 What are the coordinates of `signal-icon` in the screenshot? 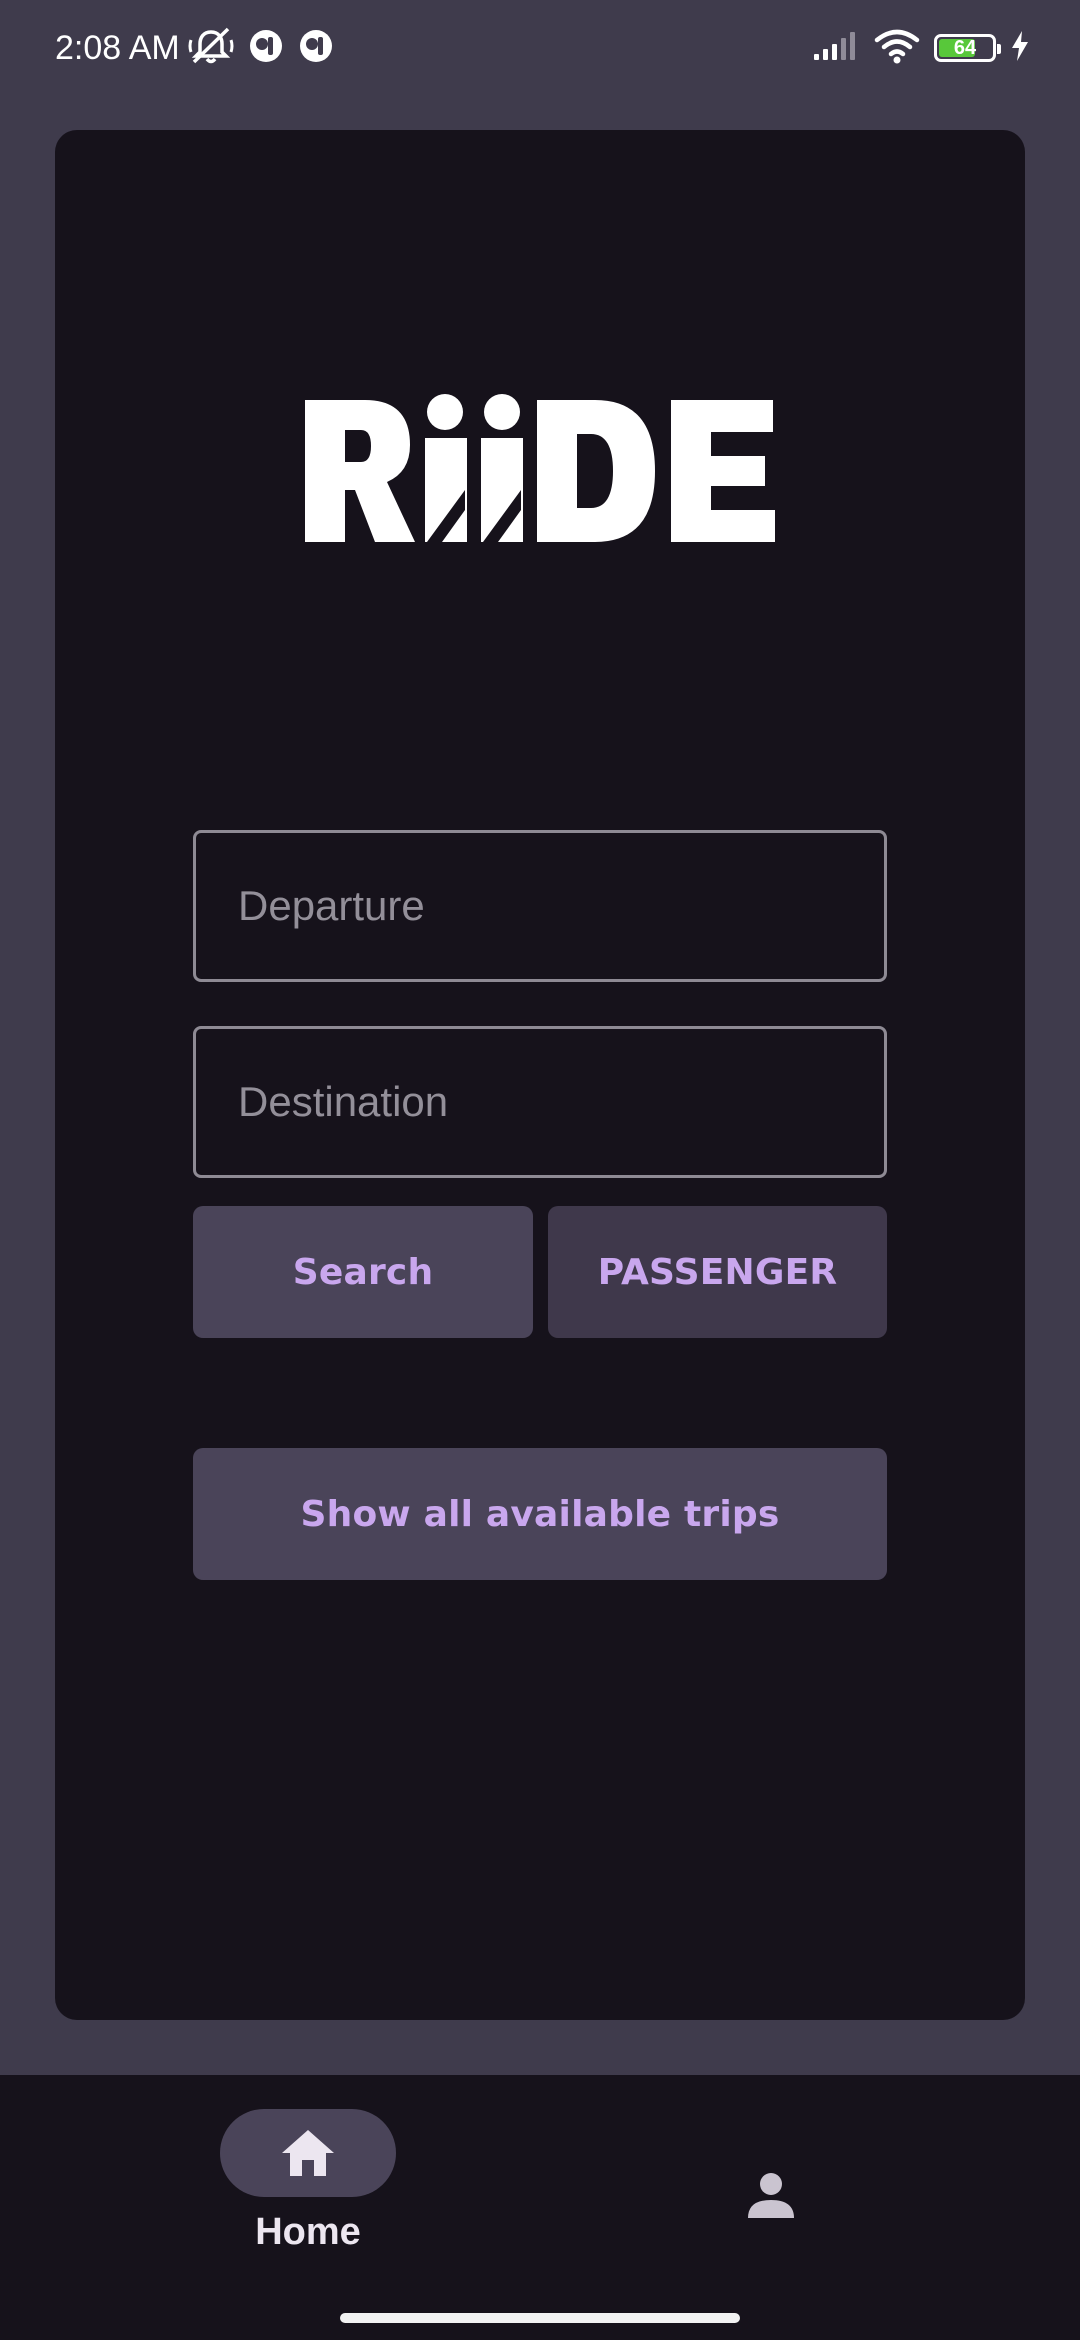 It's located at (836, 48).